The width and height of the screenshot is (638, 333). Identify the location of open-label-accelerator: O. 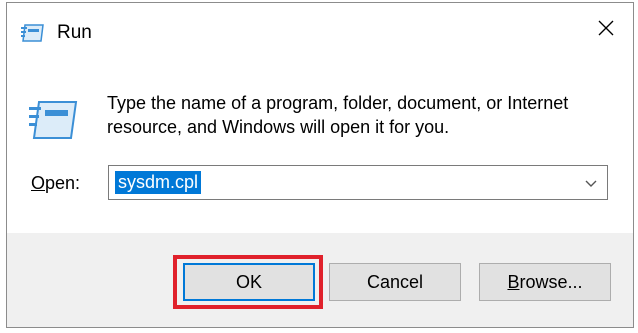
(38, 183).